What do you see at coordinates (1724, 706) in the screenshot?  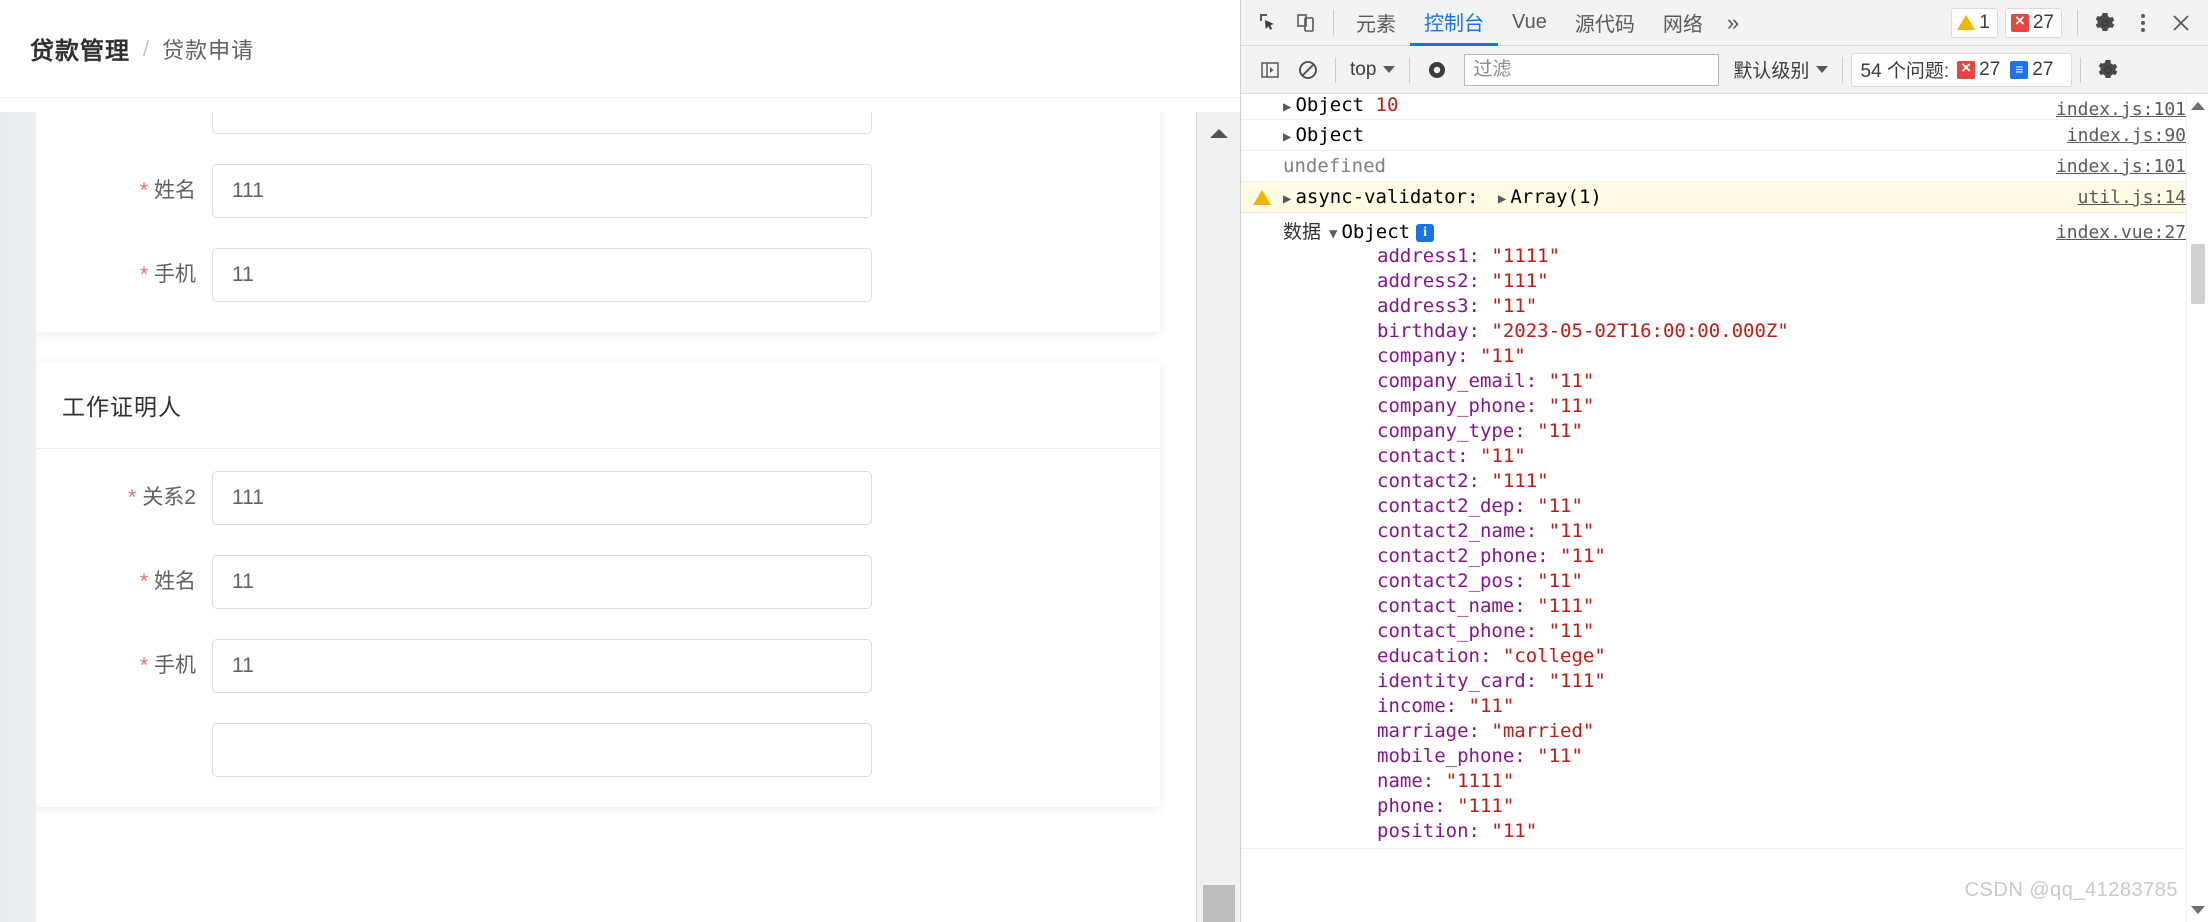 I see `object-property-row: income: "11"` at bounding box center [1724, 706].